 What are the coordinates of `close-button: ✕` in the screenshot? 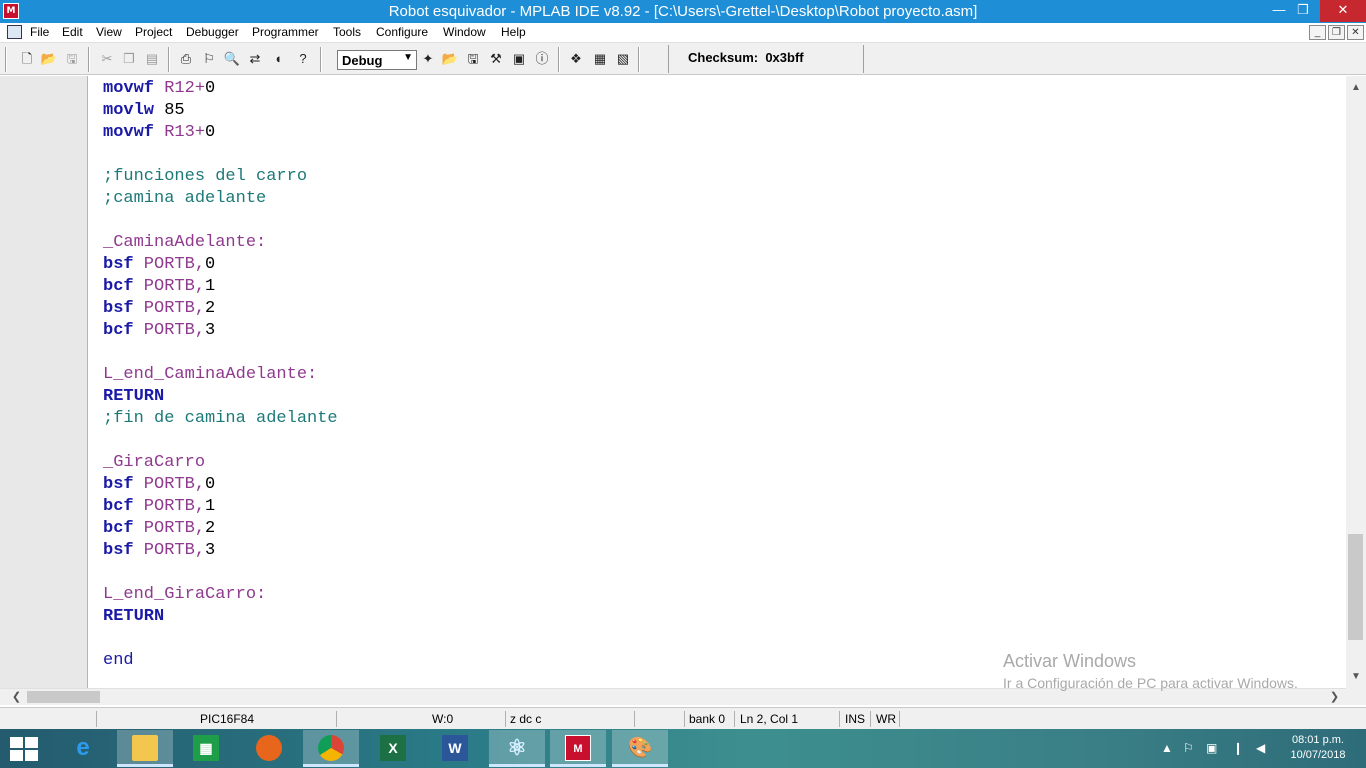 It's located at (1343, 11).